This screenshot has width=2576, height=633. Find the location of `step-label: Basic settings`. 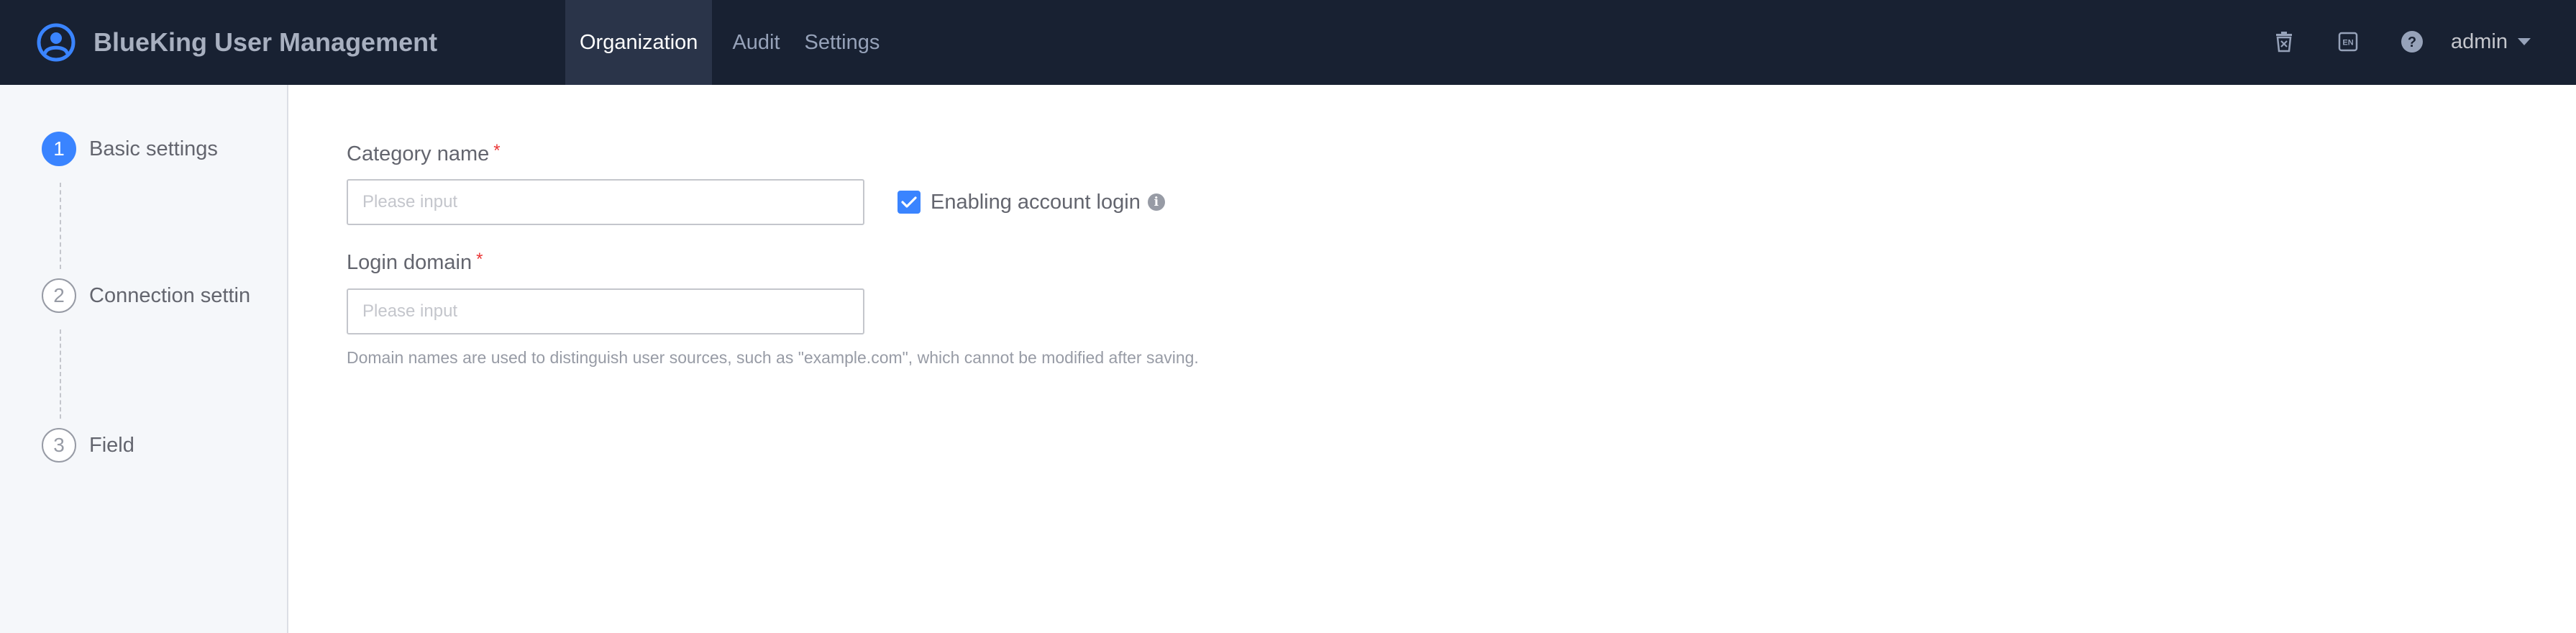

step-label: Basic settings is located at coordinates (153, 149).